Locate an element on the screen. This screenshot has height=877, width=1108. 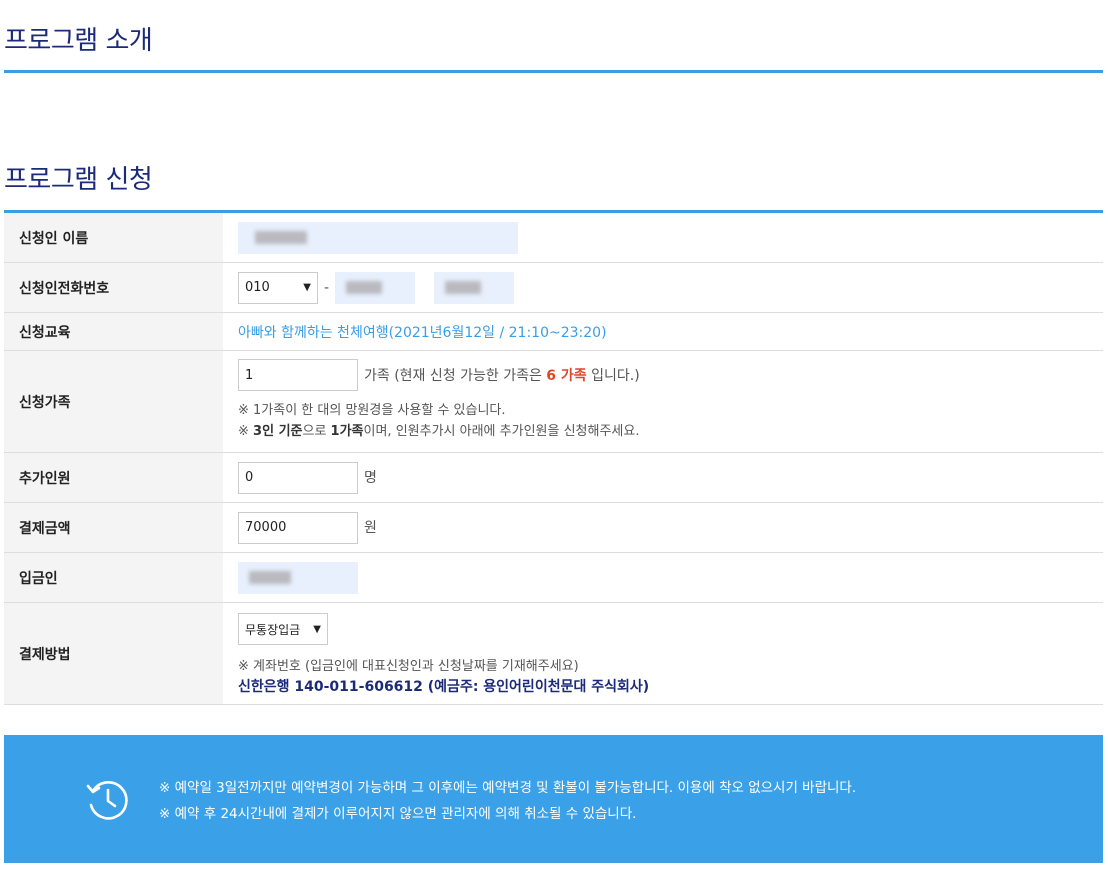
extra-people-input: 0 is located at coordinates (298, 477).